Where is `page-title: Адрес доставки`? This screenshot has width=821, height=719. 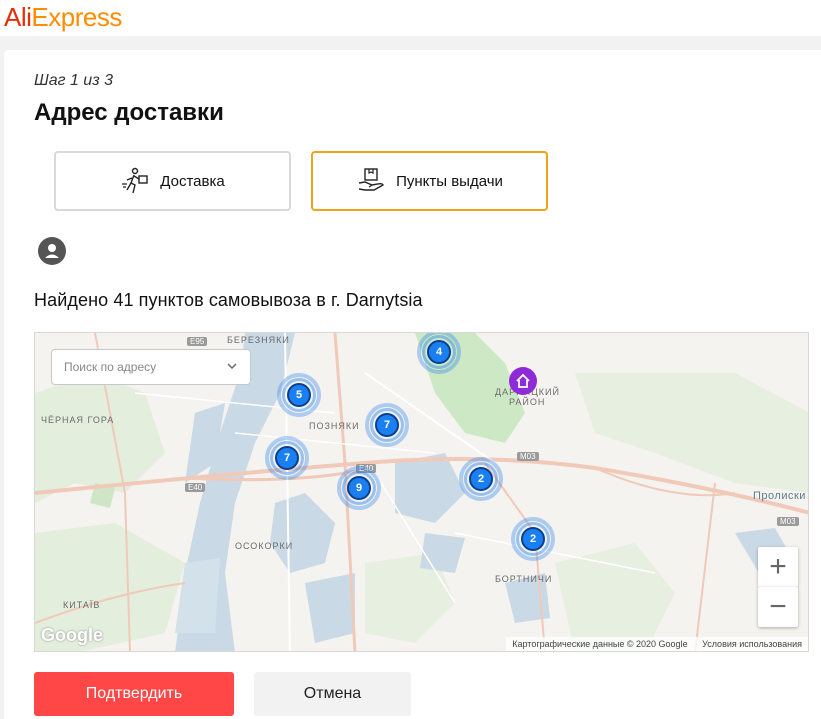 page-title: Адрес доставки is located at coordinates (129, 112).